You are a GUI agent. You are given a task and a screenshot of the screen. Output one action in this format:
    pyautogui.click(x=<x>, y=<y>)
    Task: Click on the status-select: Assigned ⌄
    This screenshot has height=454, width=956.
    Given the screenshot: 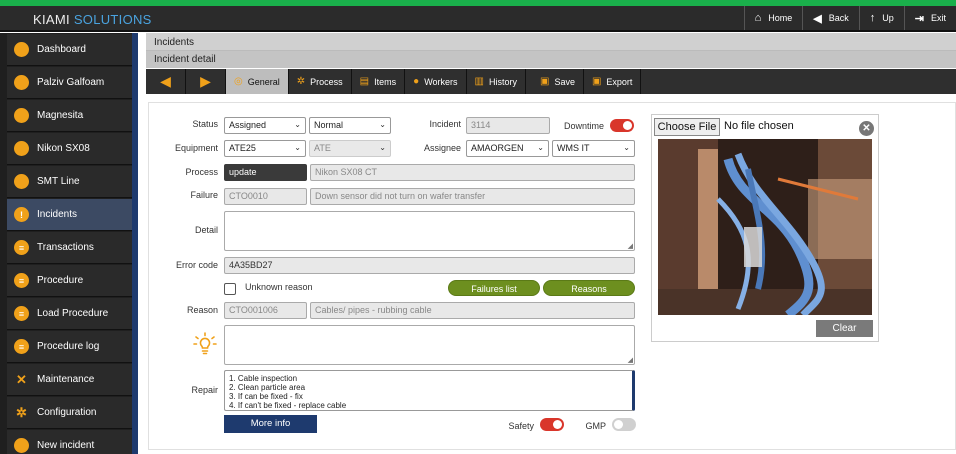 What is the action you would take?
    pyautogui.click(x=265, y=125)
    